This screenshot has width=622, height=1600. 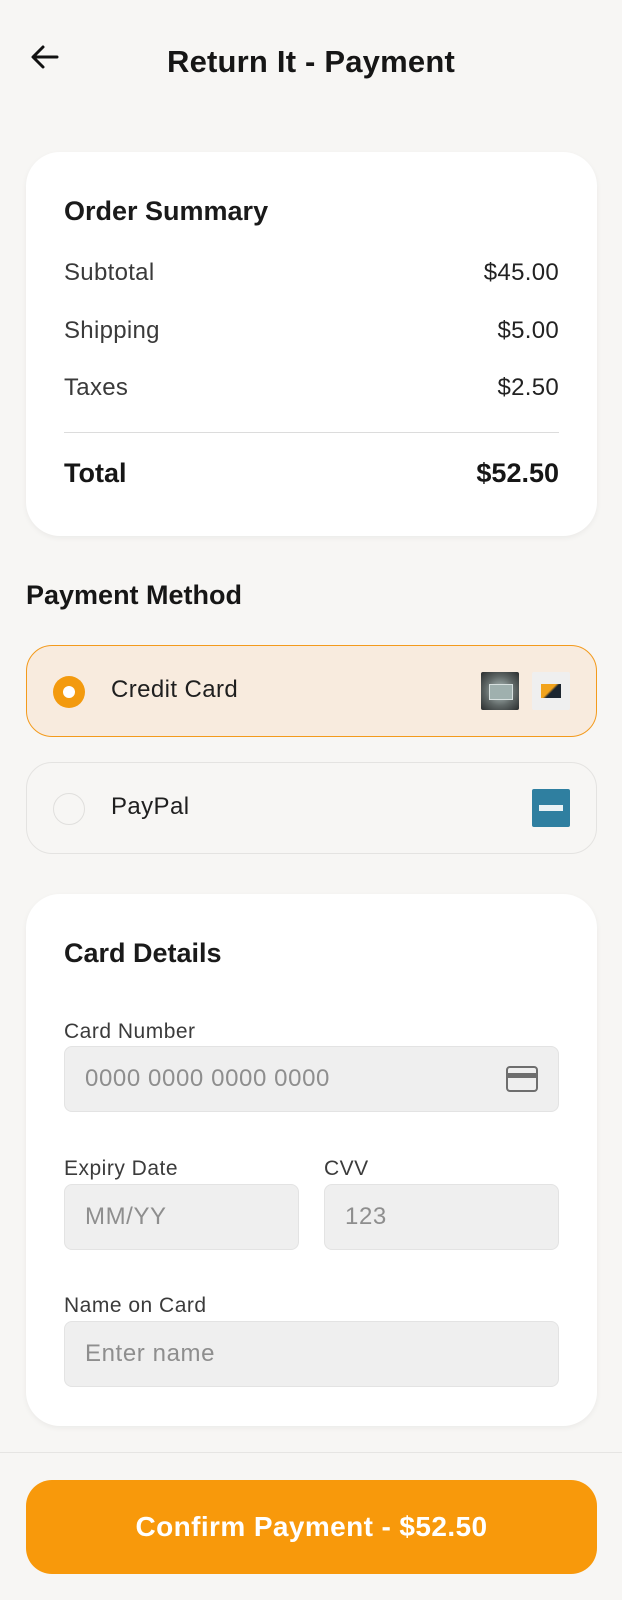 What do you see at coordinates (175, 689) in the screenshot?
I see `payment-option-label: Credit Card` at bounding box center [175, 689].